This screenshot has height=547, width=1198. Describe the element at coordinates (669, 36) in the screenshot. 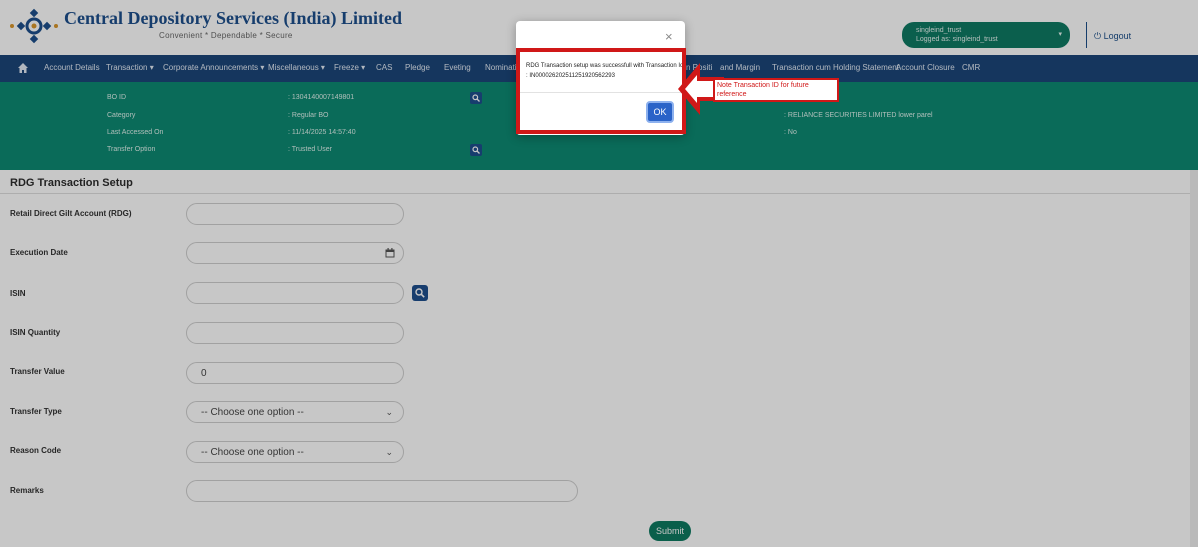

I see `close-icon: ×` at that location.